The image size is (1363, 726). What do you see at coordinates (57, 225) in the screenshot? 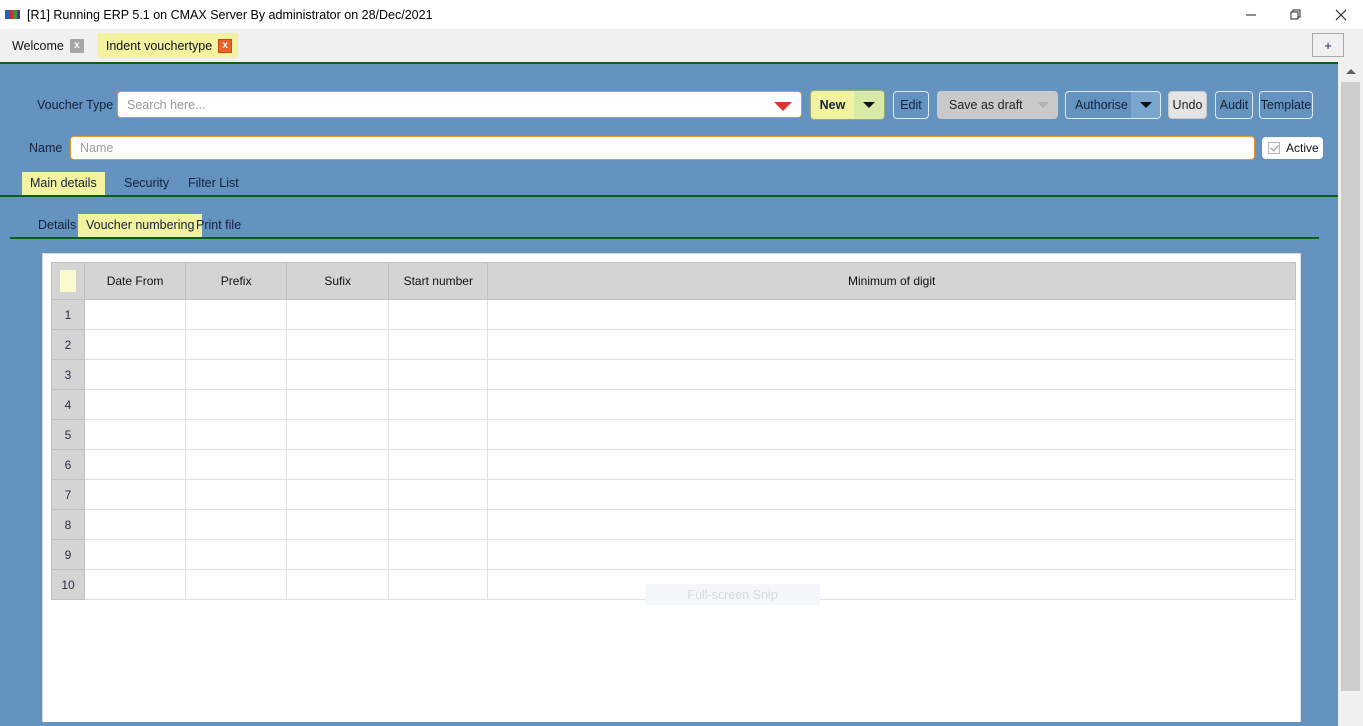
I see `tab-details: Details` at bounding box center [57, 225].